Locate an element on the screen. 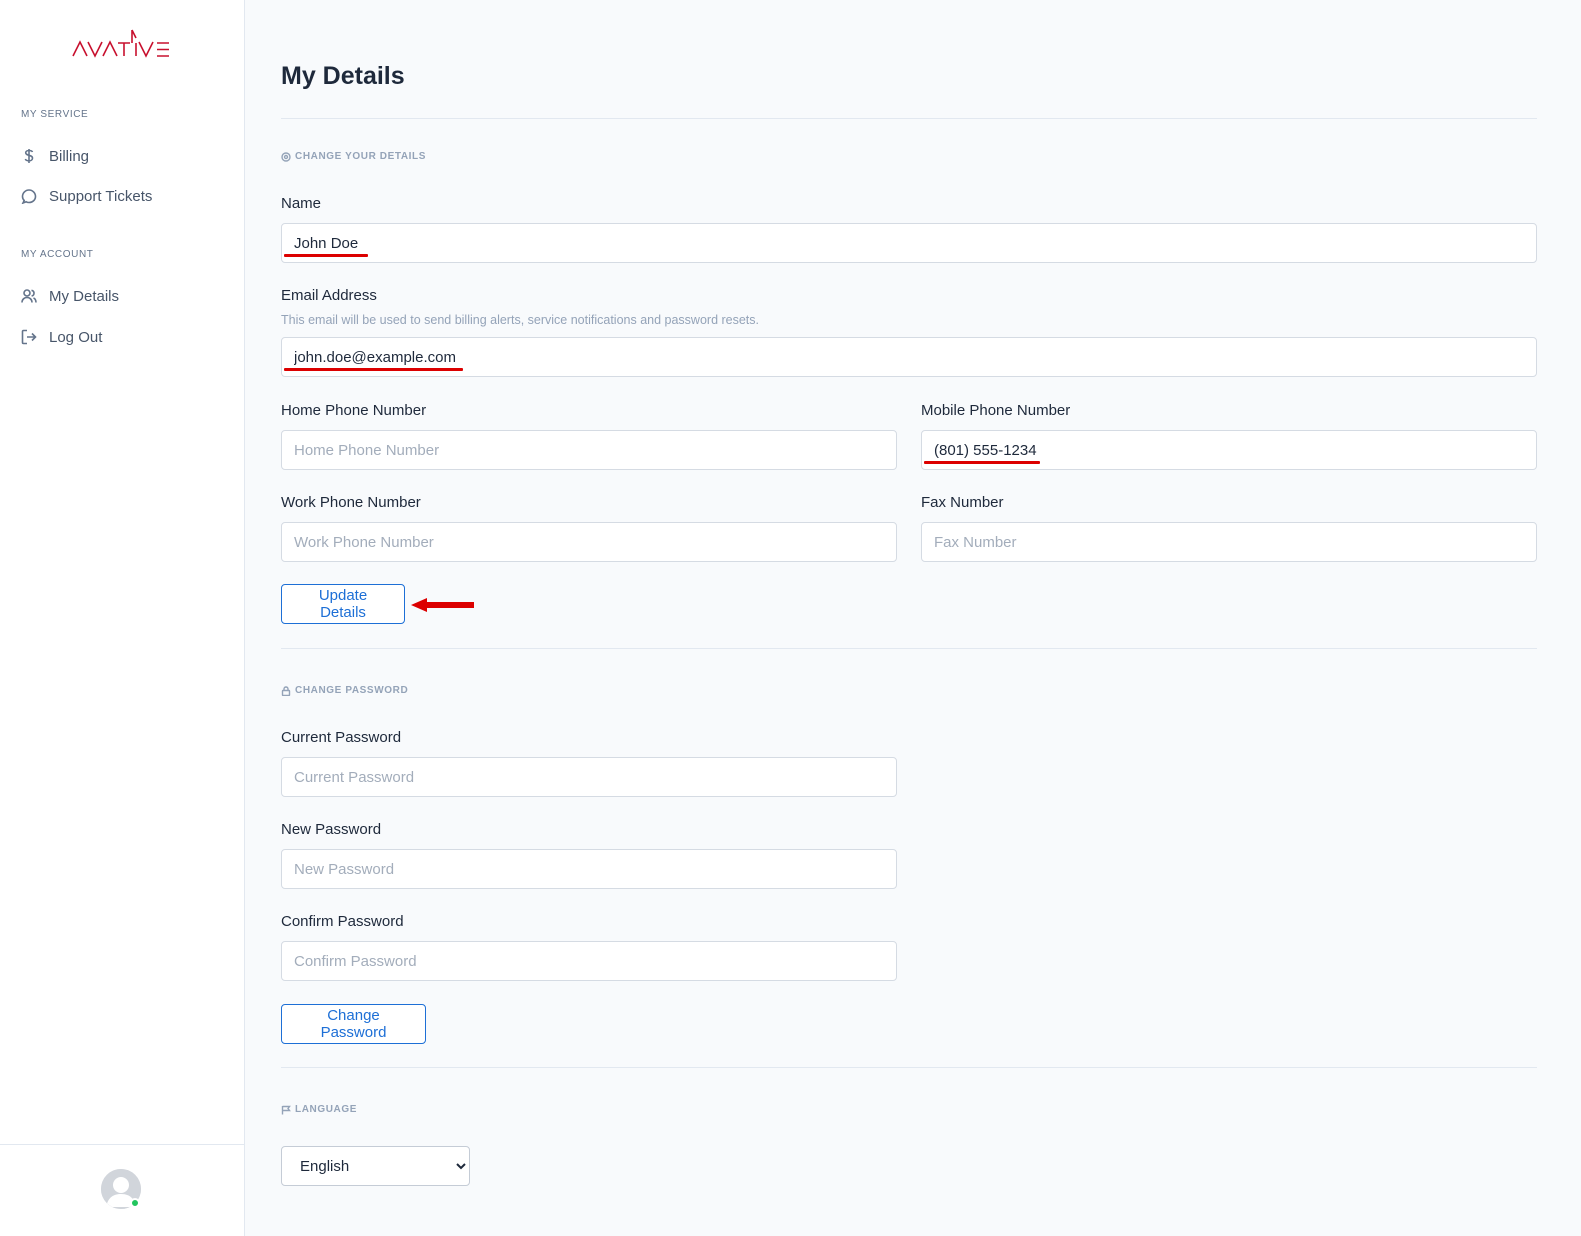 This screenshot has width=1581, height=1236. home-phone-label: Home Phone Number is located at coordinates (354, 410).